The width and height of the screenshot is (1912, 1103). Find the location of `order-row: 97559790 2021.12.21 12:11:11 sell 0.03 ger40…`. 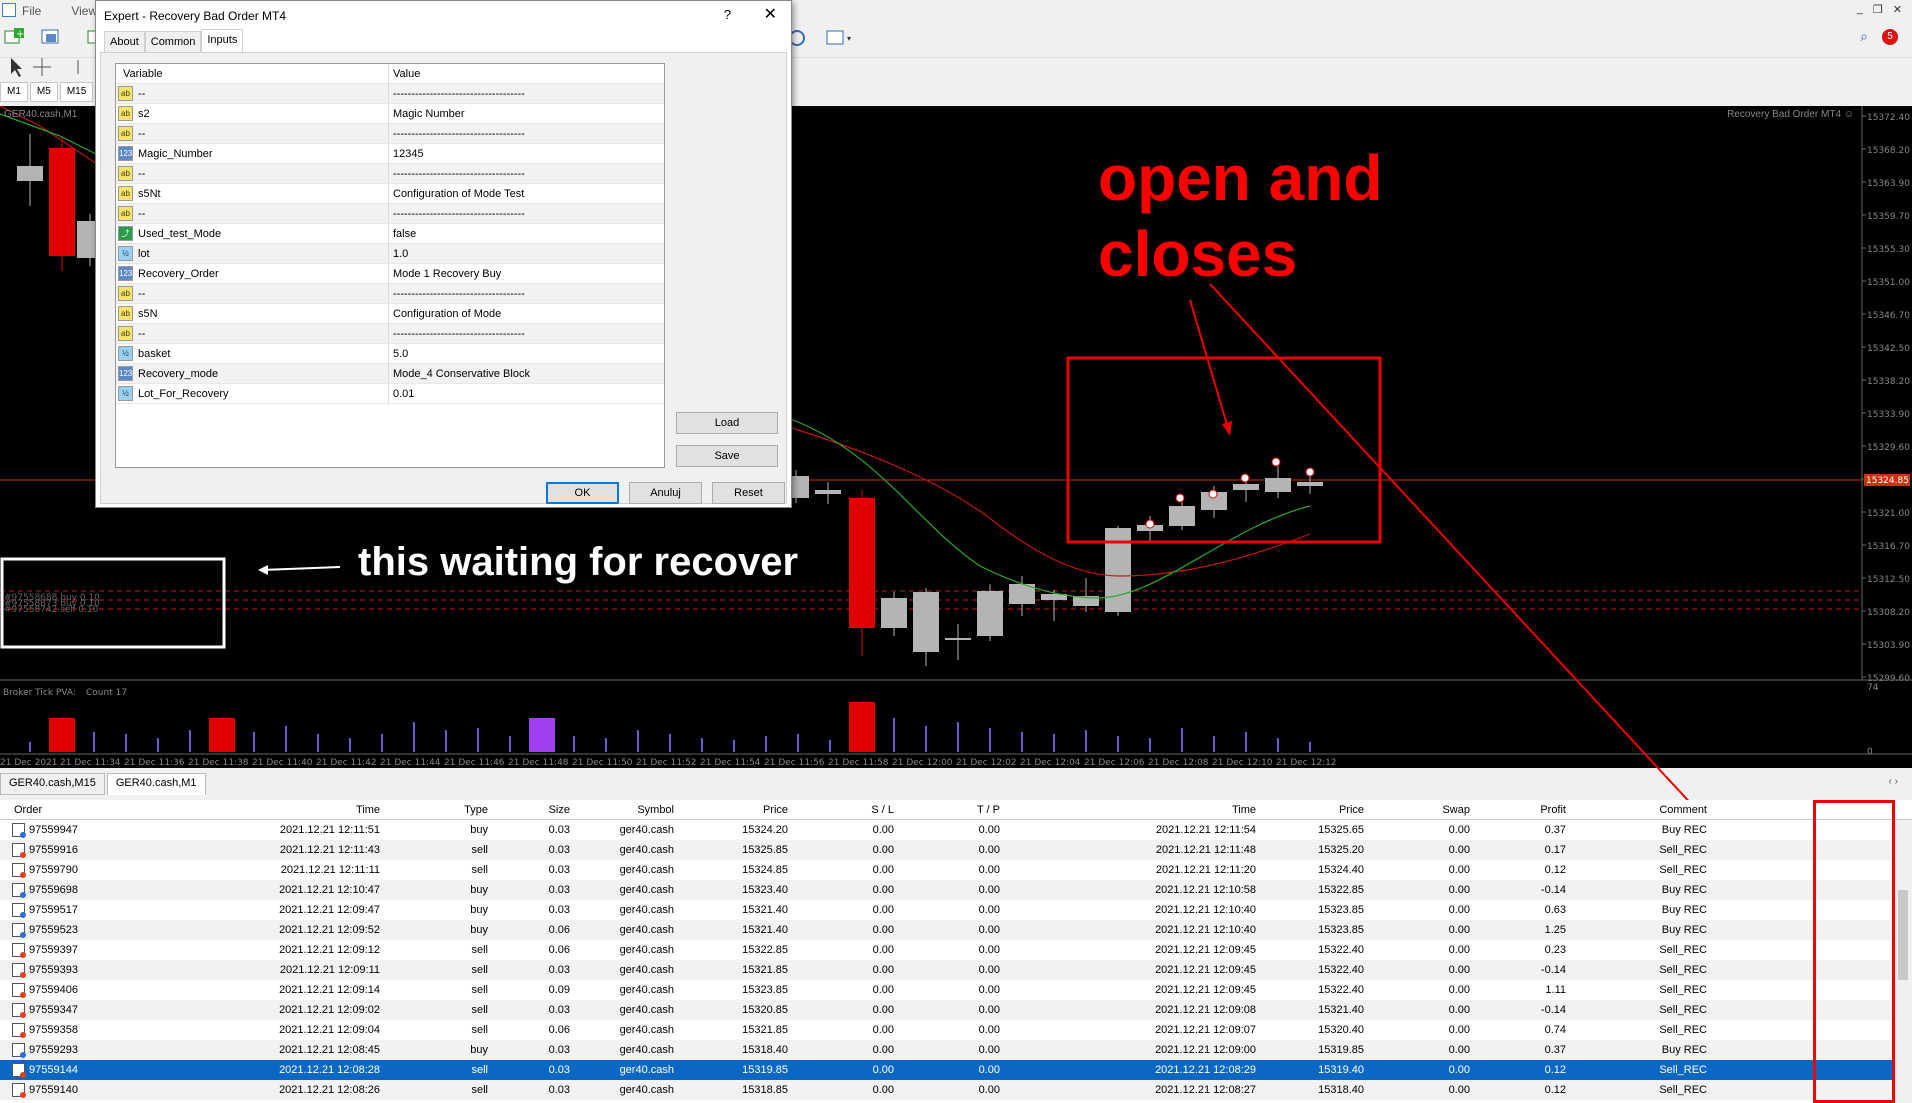

order-row: 97559790 2021.12.21 12:11:11 sell 0.03 ger40… is located at coordinates (956, 870).